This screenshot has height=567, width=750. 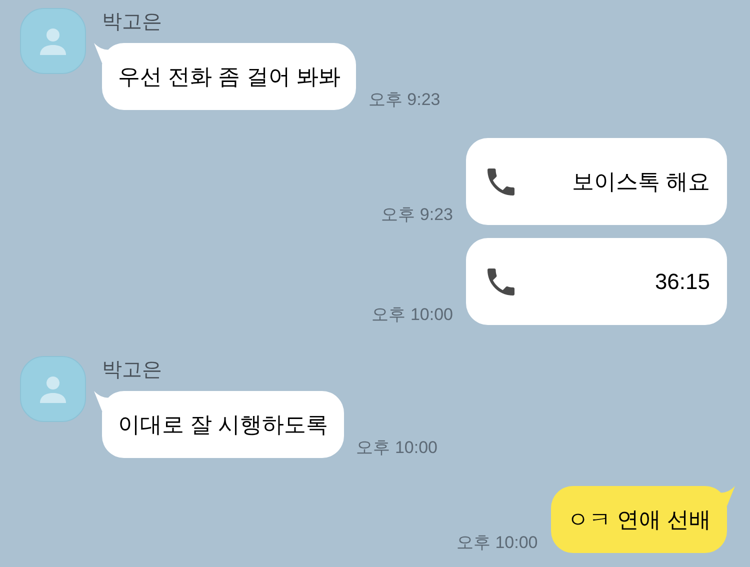 I want to click on message-text: 우선 전화 좀 걸어 봐봐, so click(x=229, y=77).